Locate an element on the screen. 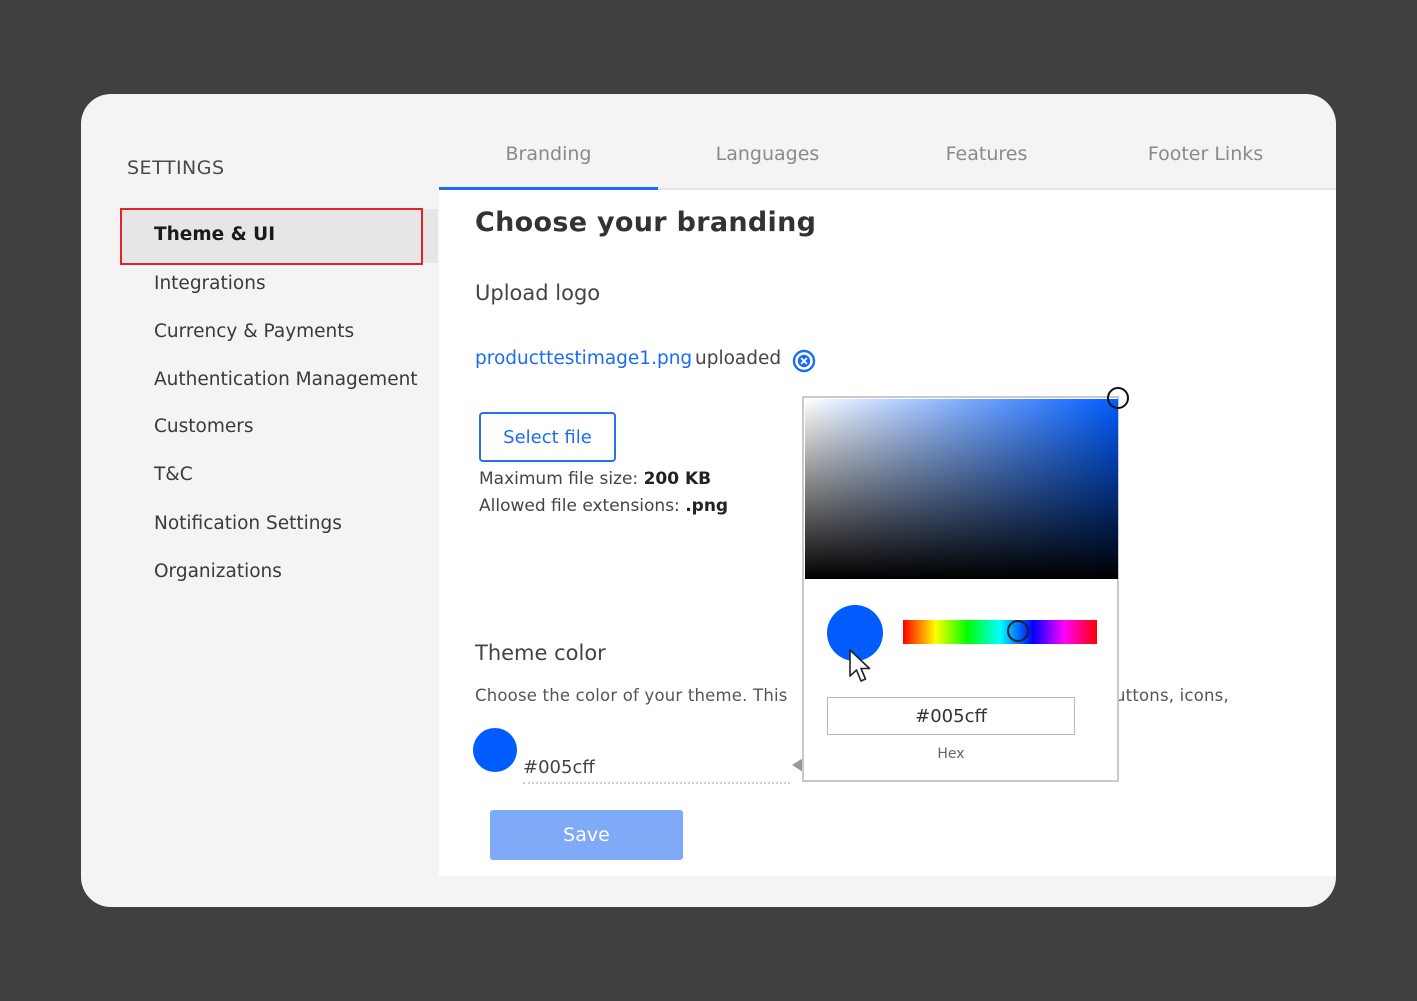  tab-features: Features is located at coordinates (986, 154).